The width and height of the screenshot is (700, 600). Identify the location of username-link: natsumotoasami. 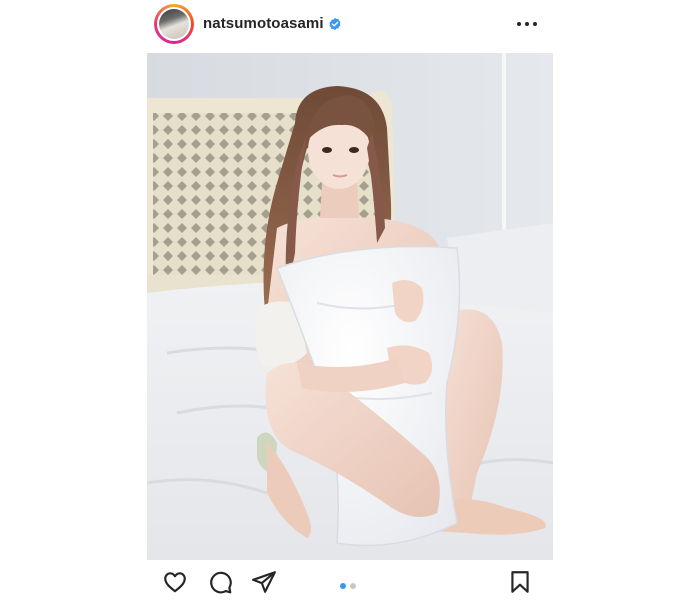
(263, 23).